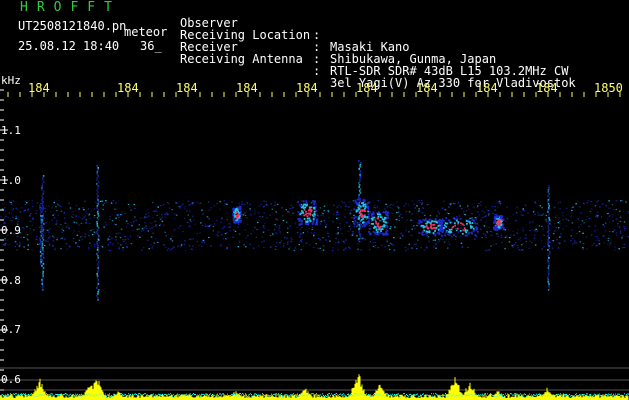 Image resolution: width=629 pixels, height=400 pixels. What do you see at coordinates (146, 32) in the screenshot?
I see `image-filename-suffix: meteor` at bounding box center [146, 32].